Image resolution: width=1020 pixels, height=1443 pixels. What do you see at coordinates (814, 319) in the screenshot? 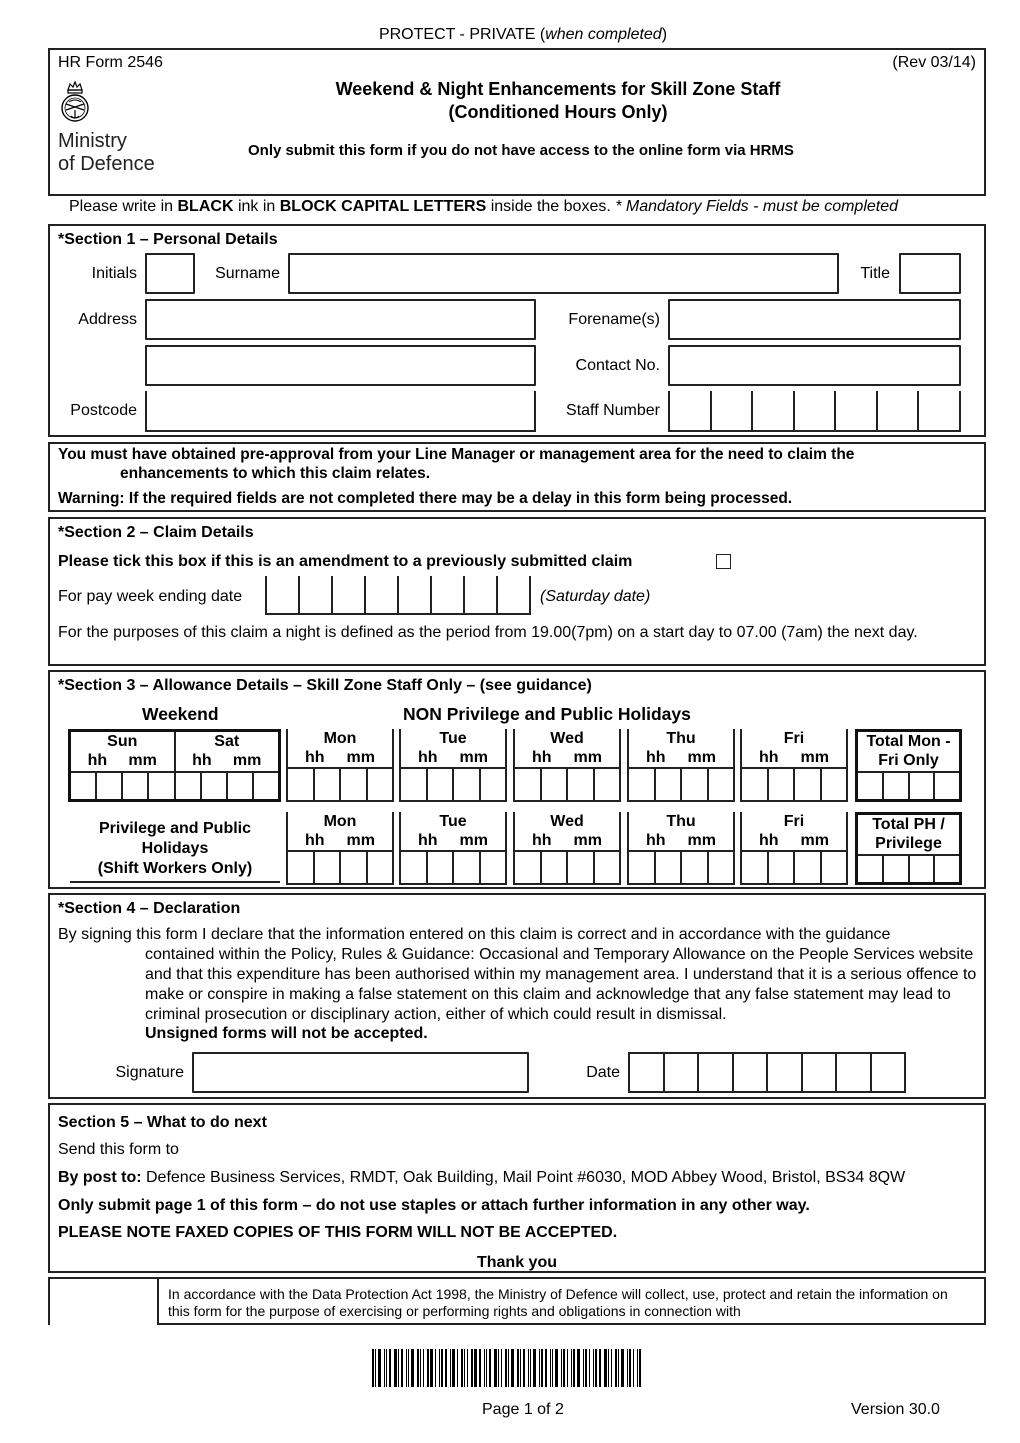
I see `forenames-field` at bounding box center [814, 319].